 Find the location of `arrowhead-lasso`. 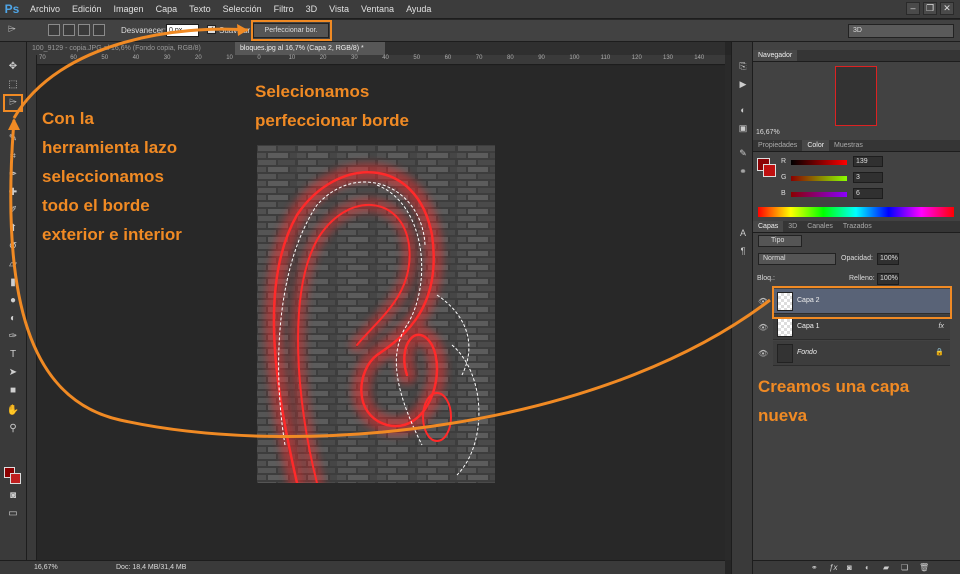

arrowhead-lasso is located at coordinates (14, 124).